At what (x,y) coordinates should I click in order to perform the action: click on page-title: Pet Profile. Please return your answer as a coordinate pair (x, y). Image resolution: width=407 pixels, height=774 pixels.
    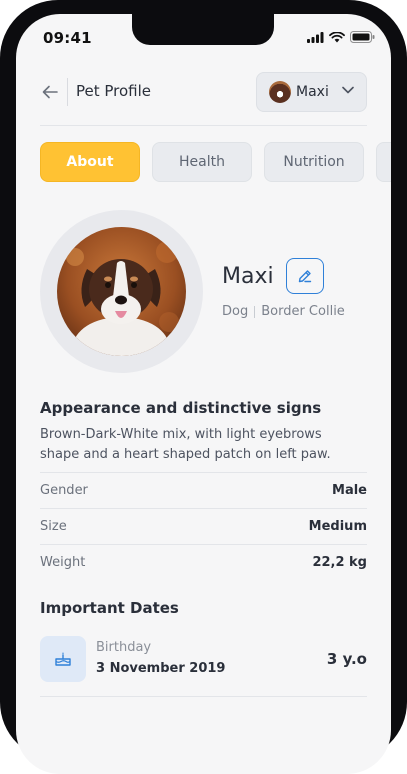
    Looking at the image, I should click on (114, 91).